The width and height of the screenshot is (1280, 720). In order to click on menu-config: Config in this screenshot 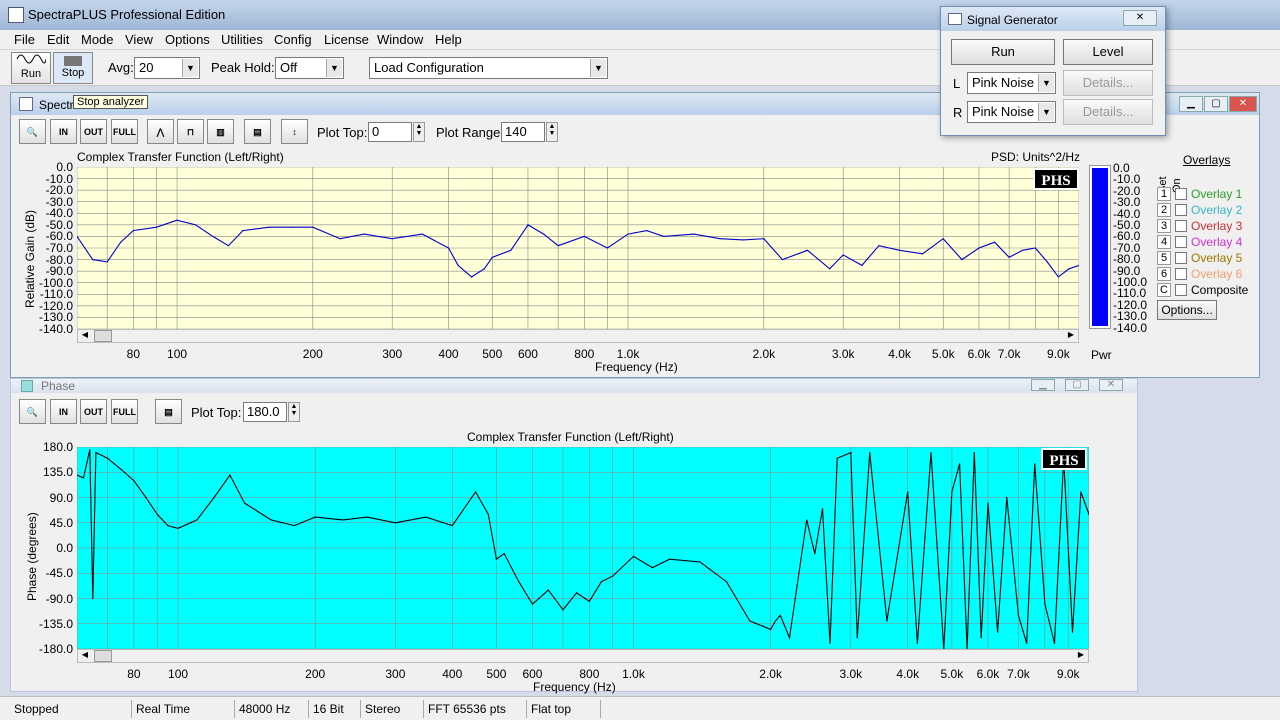, I will do `click(293, 39)`.